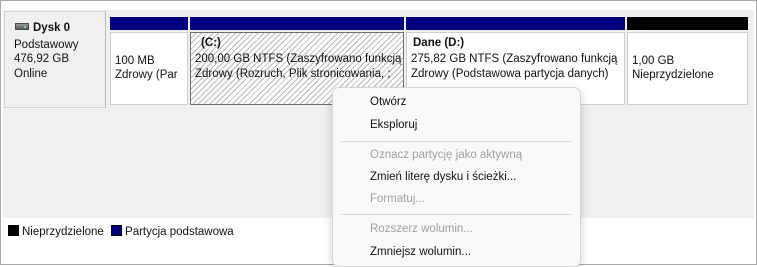 The height and width of the screenshot is (267, 757). What do you see at coordinates (211, 43) in the screenshot?
I see `partition-title: (C:)` at bounding box center [211, 43].